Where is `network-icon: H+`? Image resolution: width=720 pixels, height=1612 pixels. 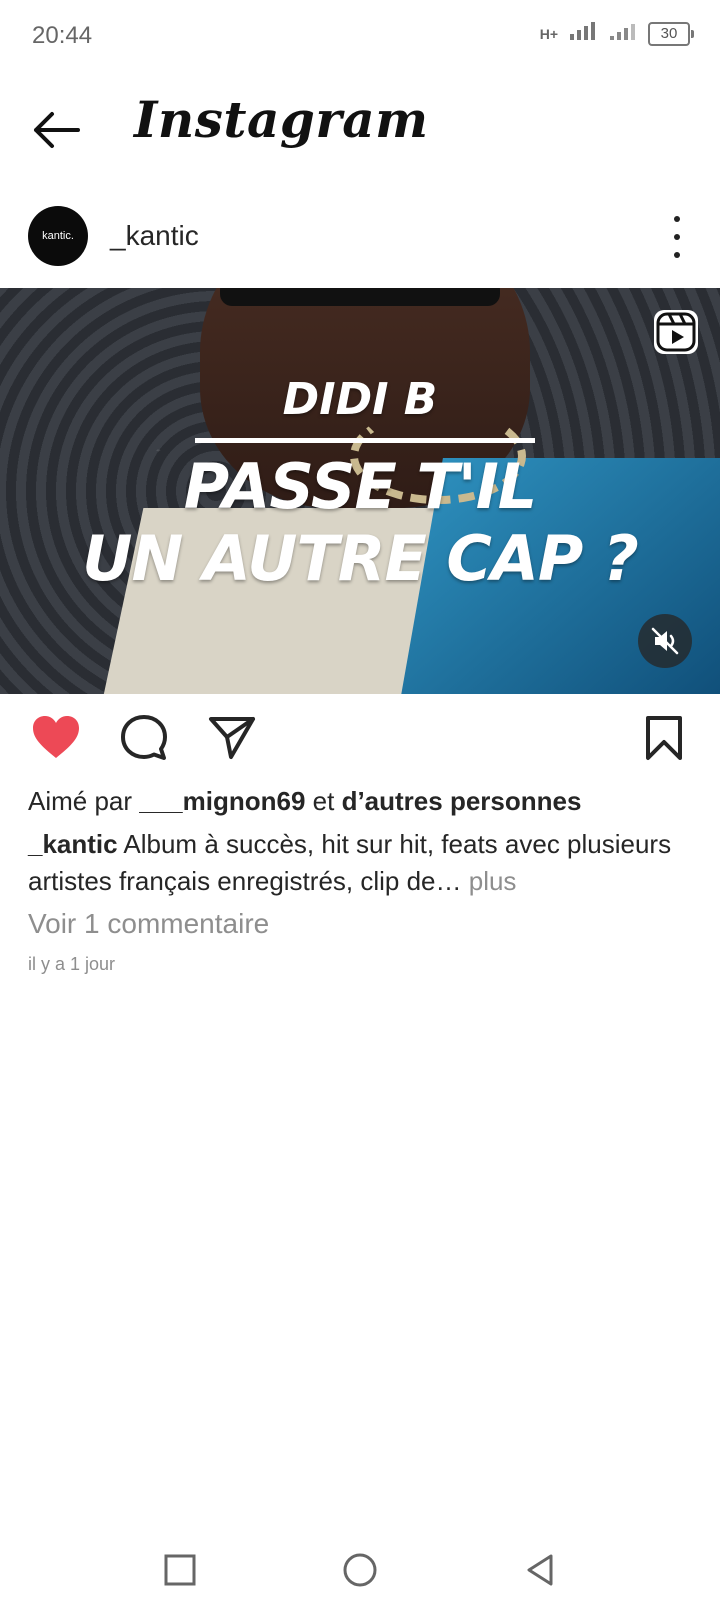
network-icon: H+ is located at coordinates (549, 34).